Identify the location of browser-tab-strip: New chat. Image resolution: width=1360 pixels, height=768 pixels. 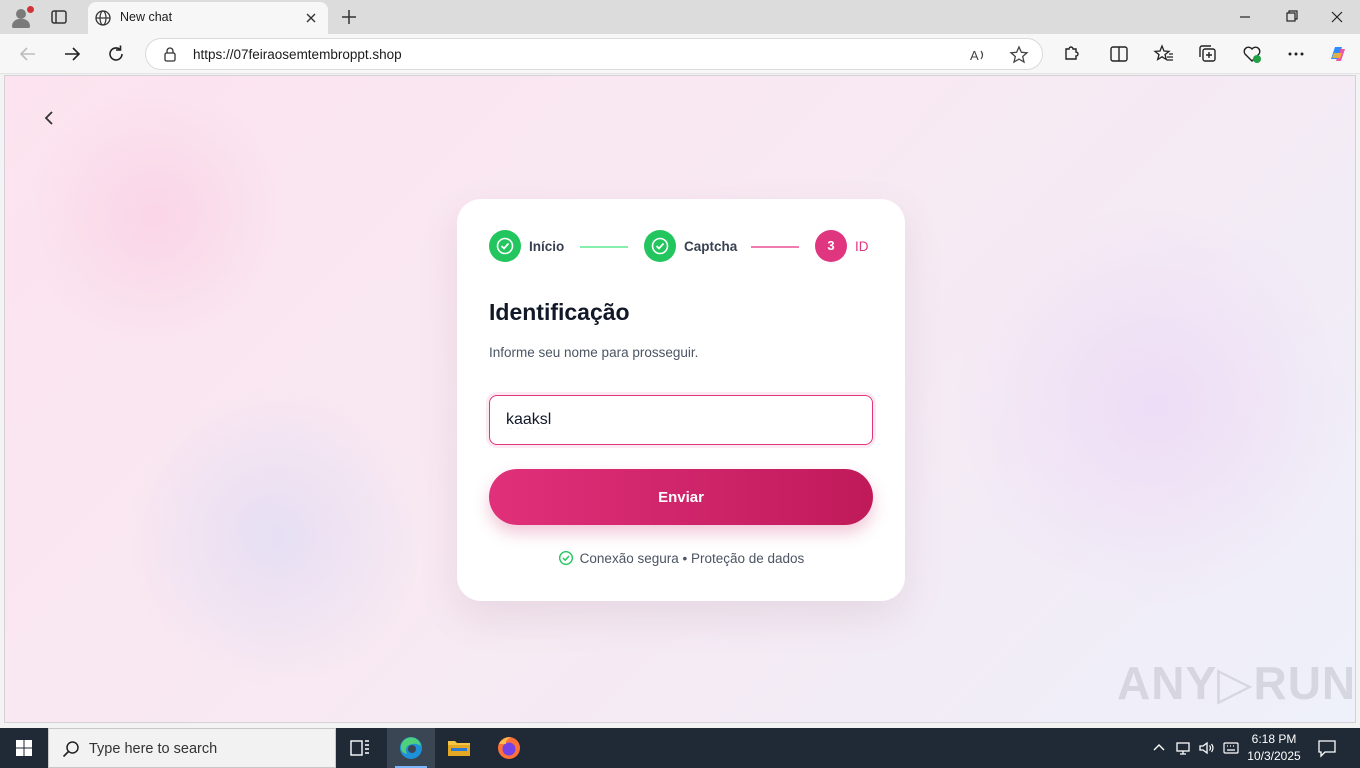
(680, 17).